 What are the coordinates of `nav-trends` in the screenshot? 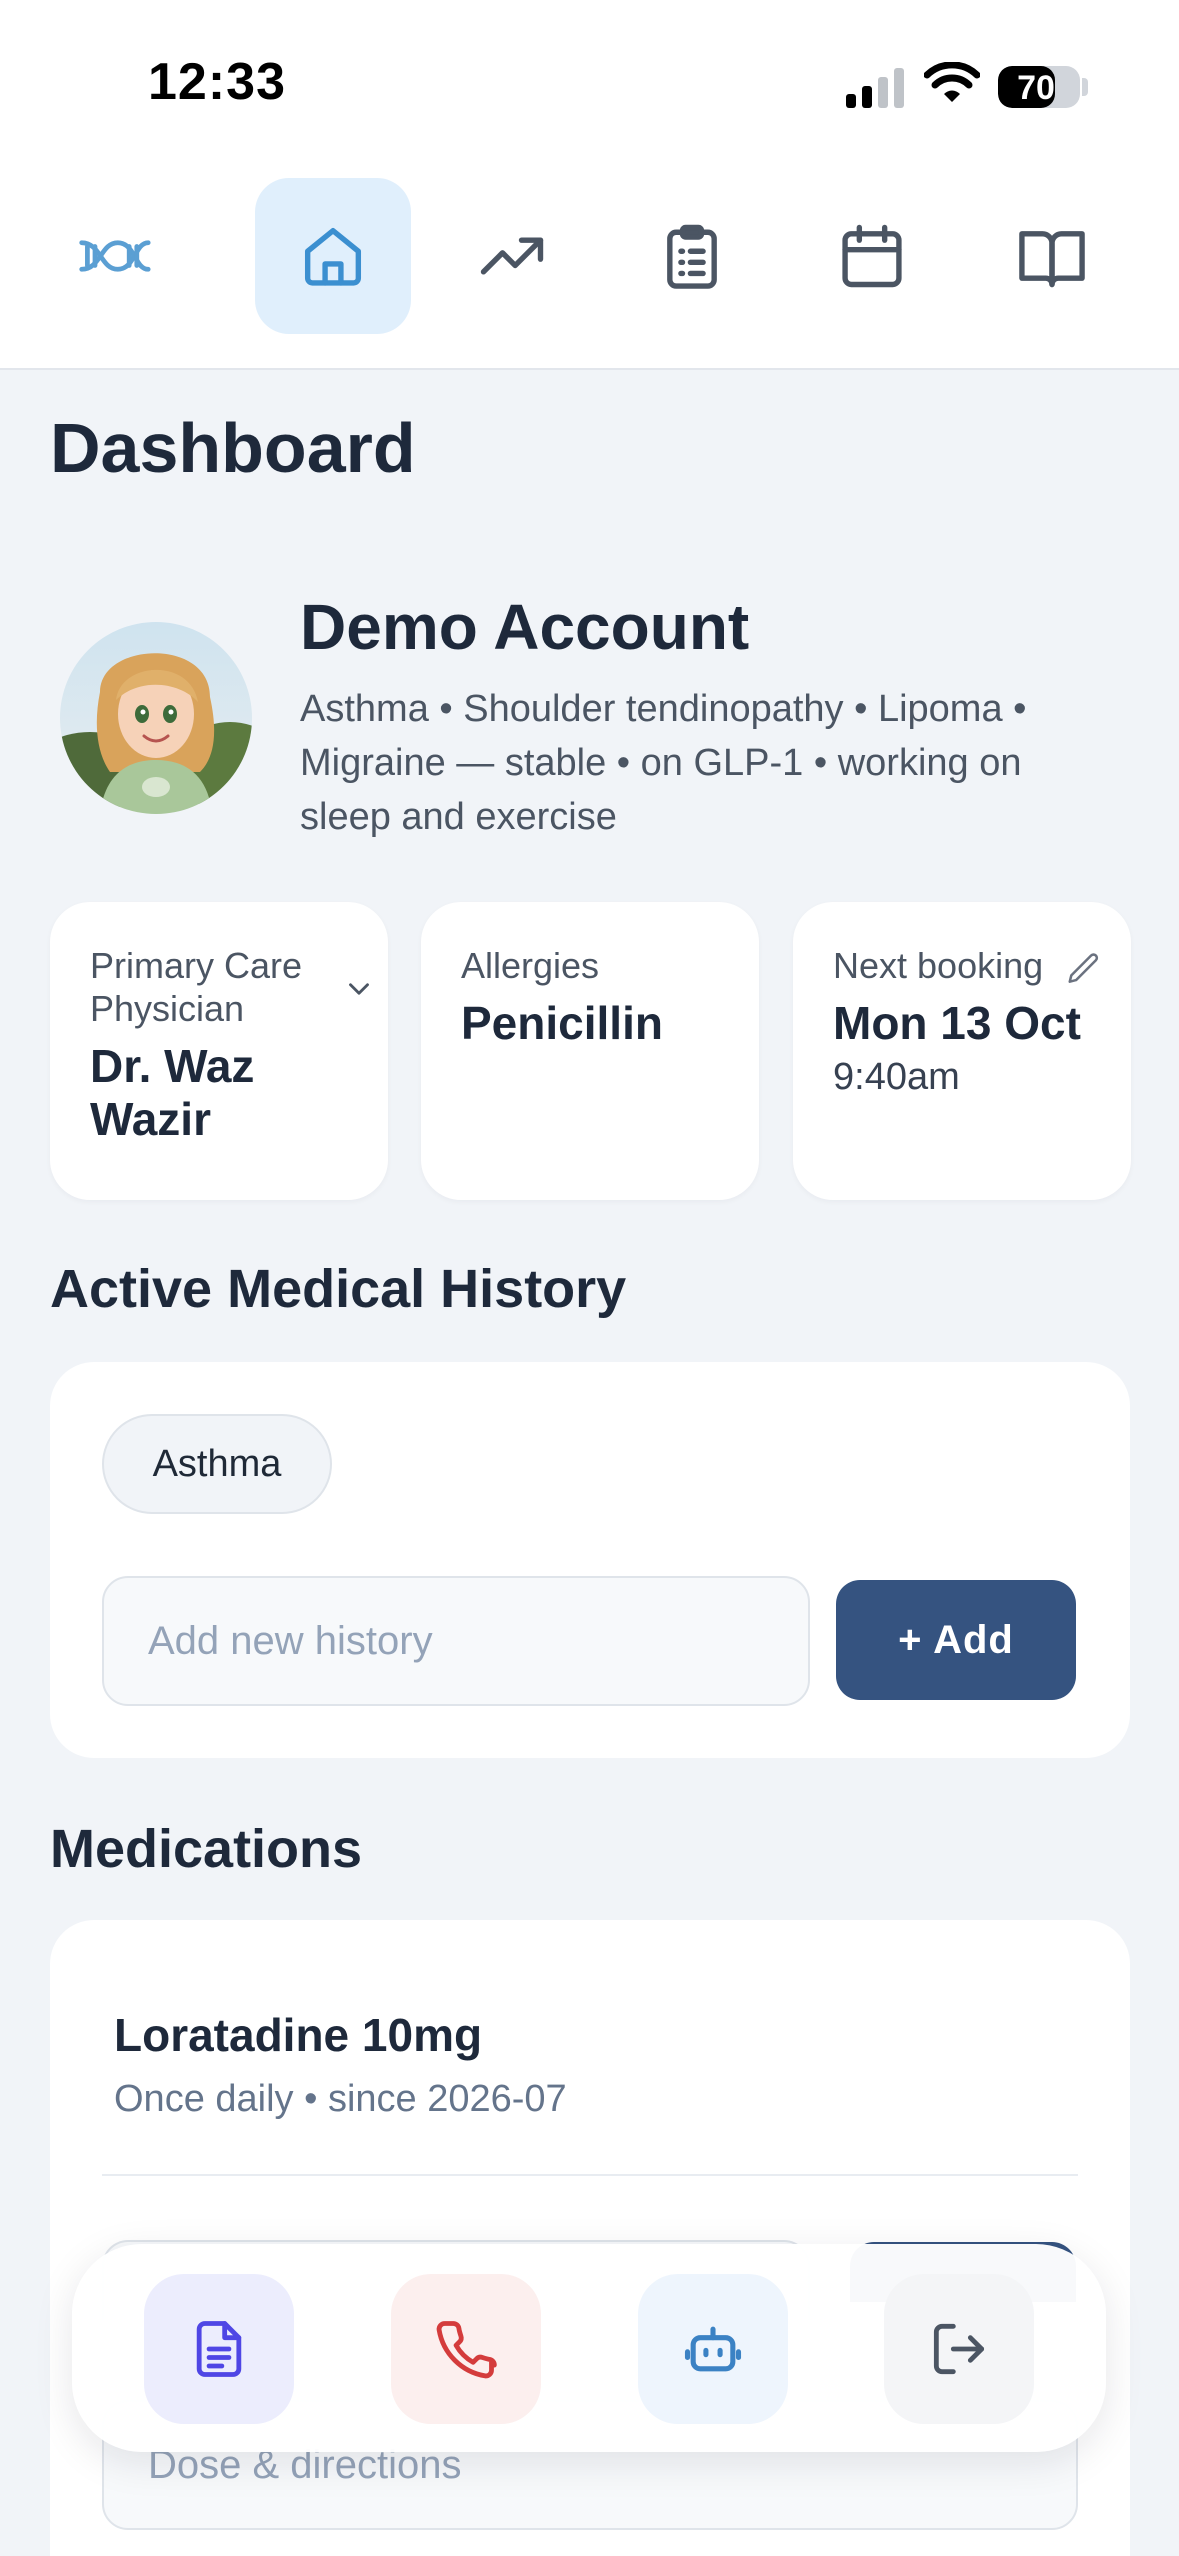 It's located at (512, 256).